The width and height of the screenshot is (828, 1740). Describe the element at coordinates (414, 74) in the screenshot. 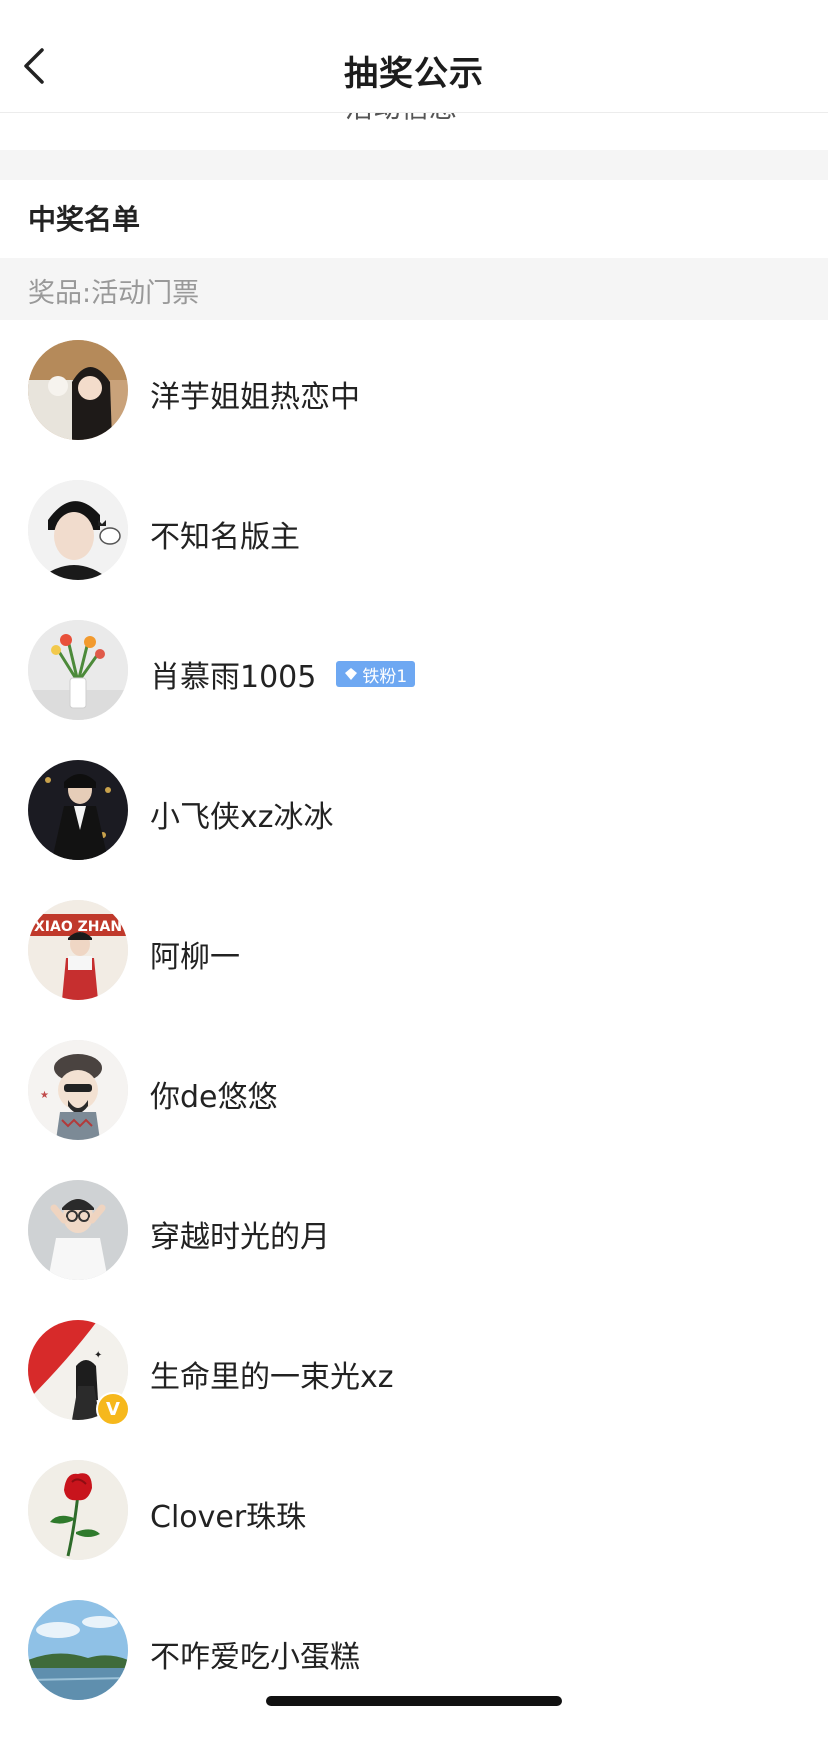

I see `page-title: 抽奖公示` at that location.